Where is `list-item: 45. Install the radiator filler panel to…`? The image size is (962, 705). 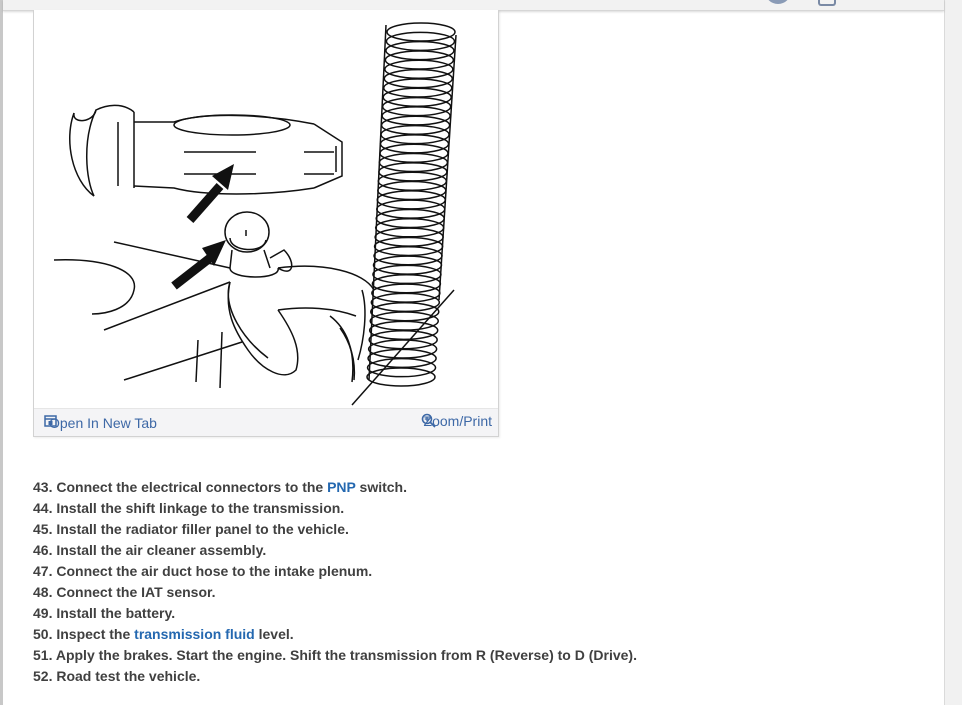
list-item: 45. Install the radiator filler panel to… is located at coordinates (335, 529).